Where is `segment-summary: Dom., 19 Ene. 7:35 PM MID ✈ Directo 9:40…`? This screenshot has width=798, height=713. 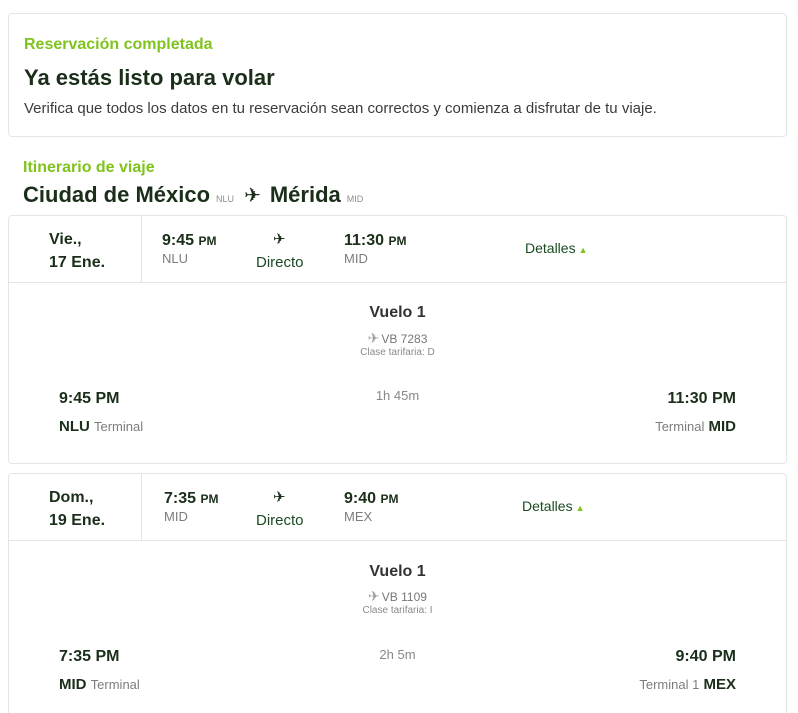
segment-summary: Dom., 19 Ene. 7:35 PM MID ✈ Directo 9:40… is located at coordinates (397, 507).